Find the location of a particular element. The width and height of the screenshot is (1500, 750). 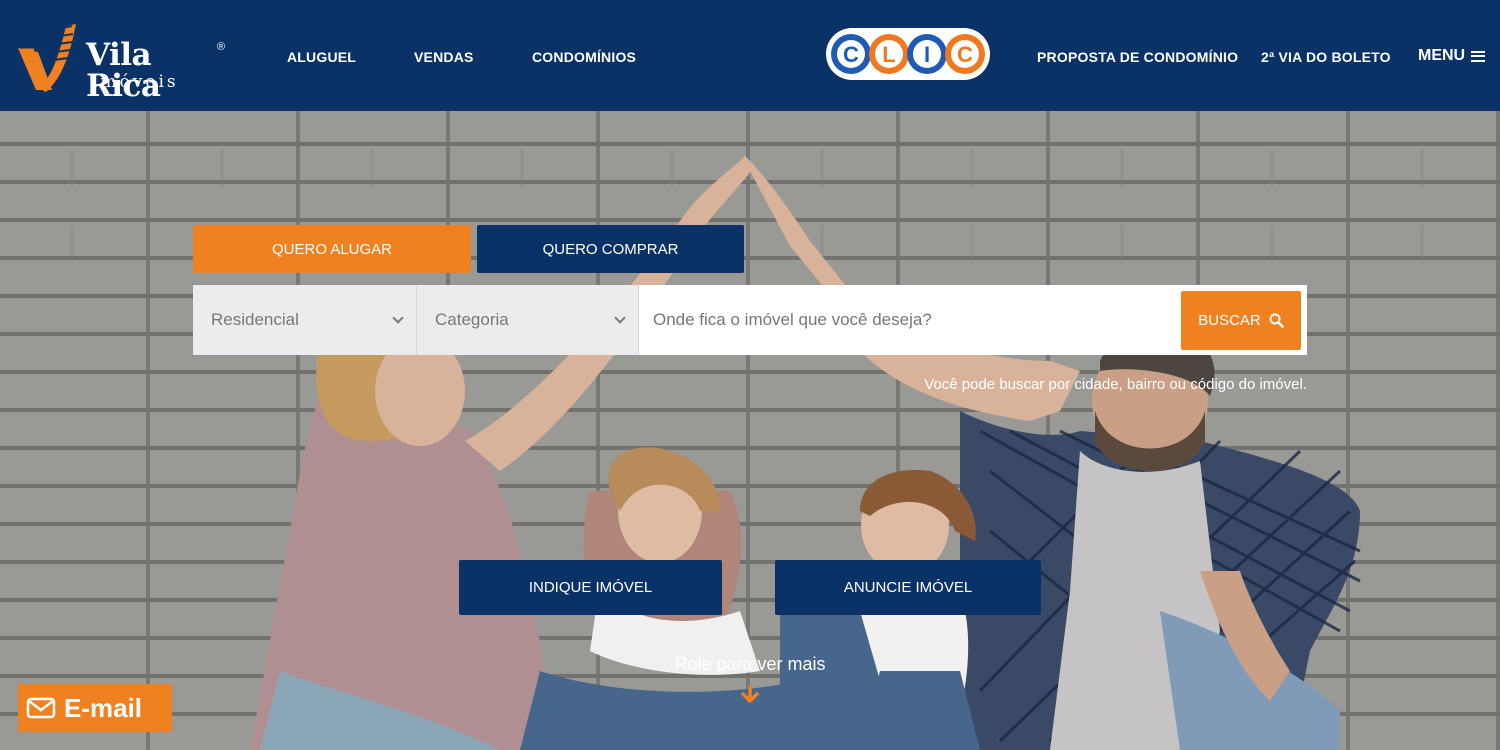

registered-mark: ® is located at coordinates (221, 47).